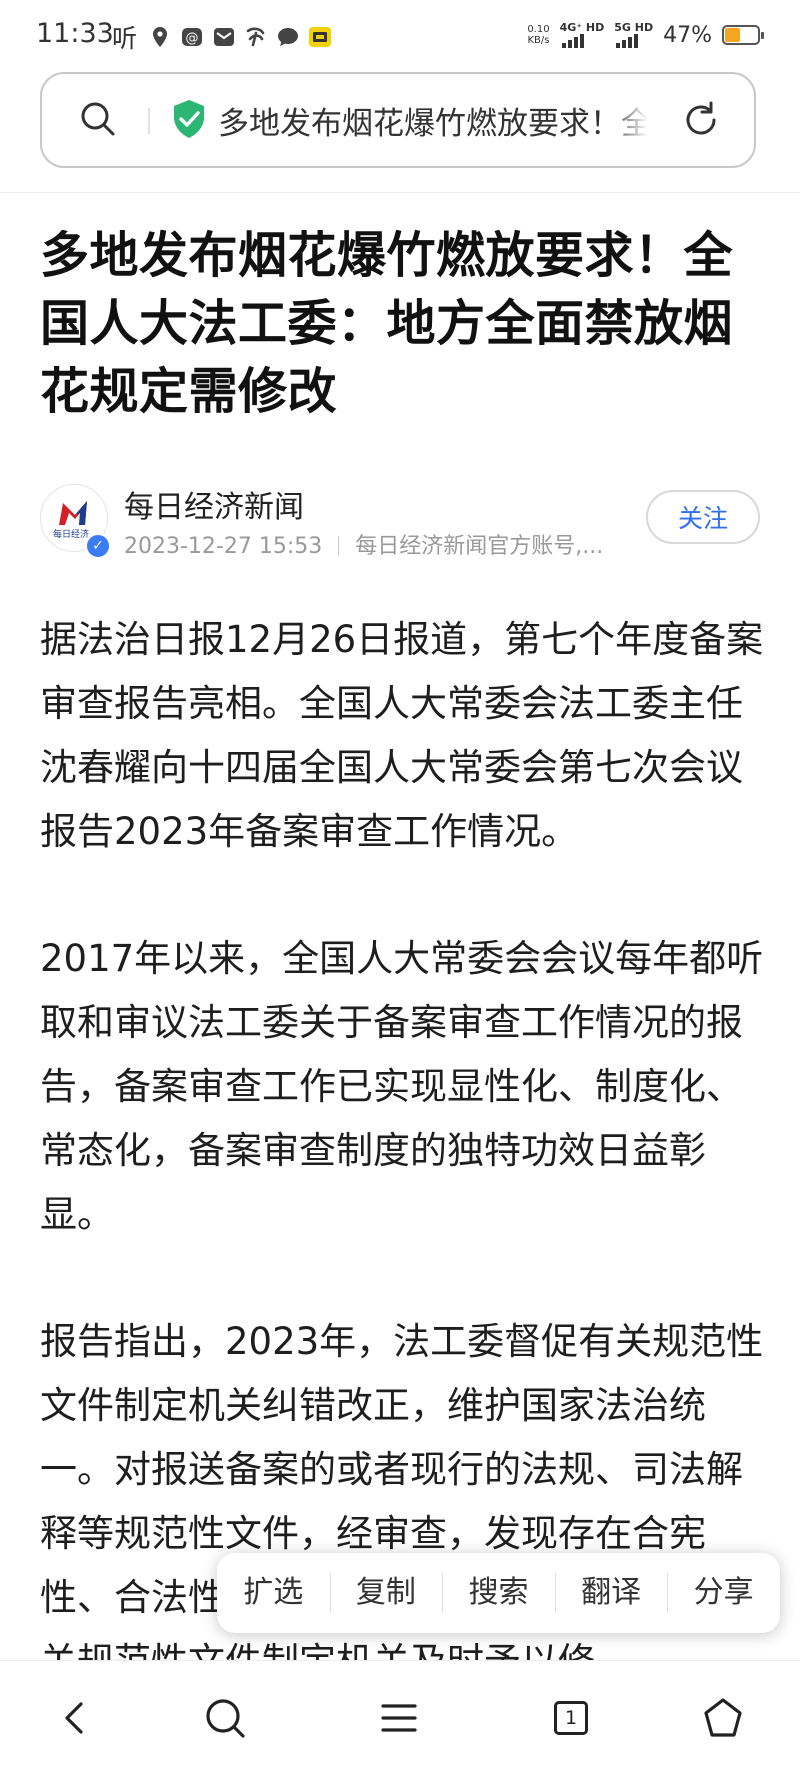  I want to click on refresh-icon, so click(701, 120).